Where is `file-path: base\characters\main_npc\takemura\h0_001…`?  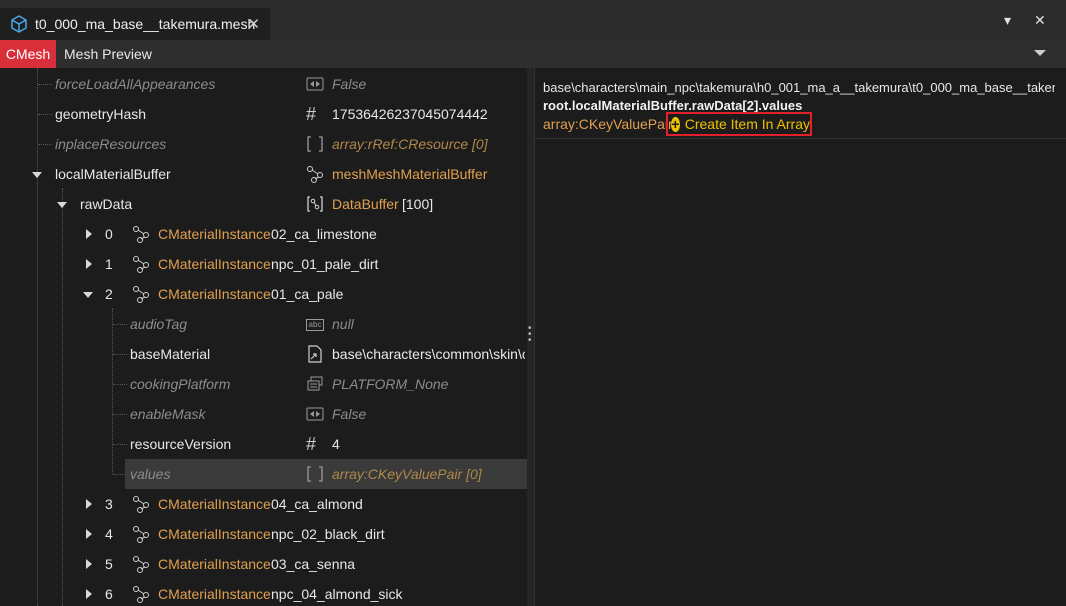
file-path: base\characters\main_npc\takemura\h0_001… is located at coordinates (799, 87).